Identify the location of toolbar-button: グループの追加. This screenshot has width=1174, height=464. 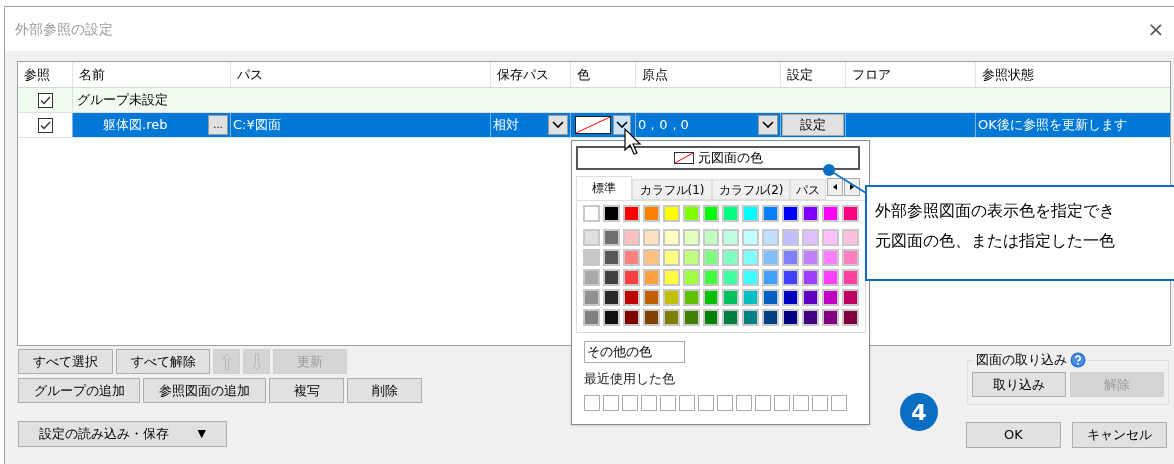
(79, 390).